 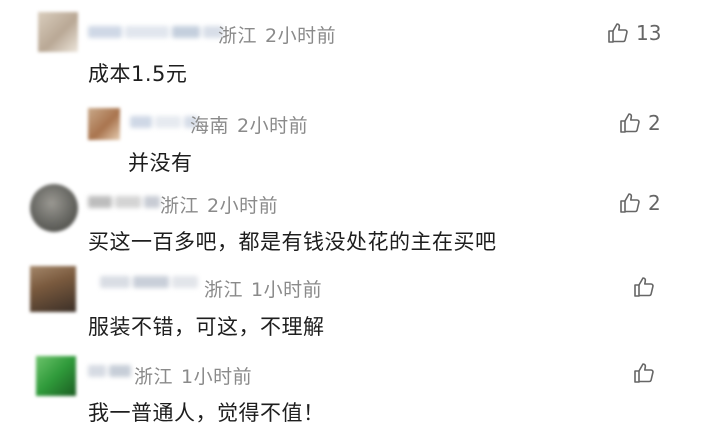 What do you see at coordinates (138, 74) in the screenshot?
I see `comment-text: 成本1.5元` at bounding box center [138, 74].